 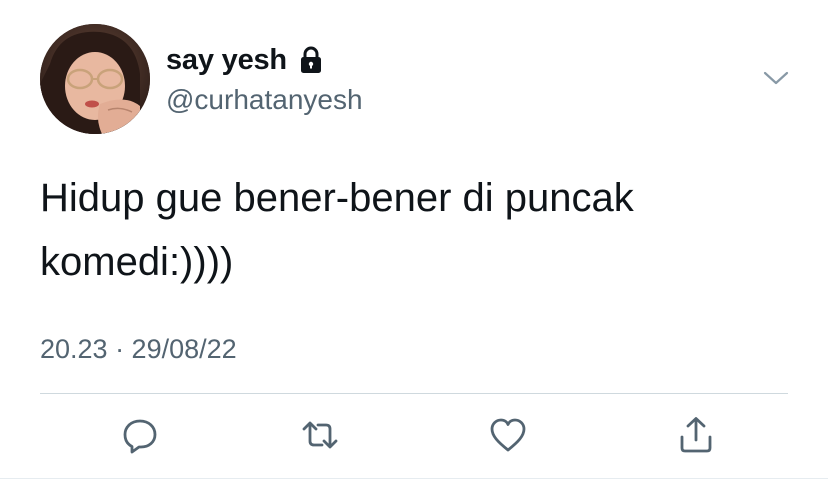 What do you see at coordinates (311, 60) in the screenshot?
I see `lock-icon` at bounding box center [311, 60].